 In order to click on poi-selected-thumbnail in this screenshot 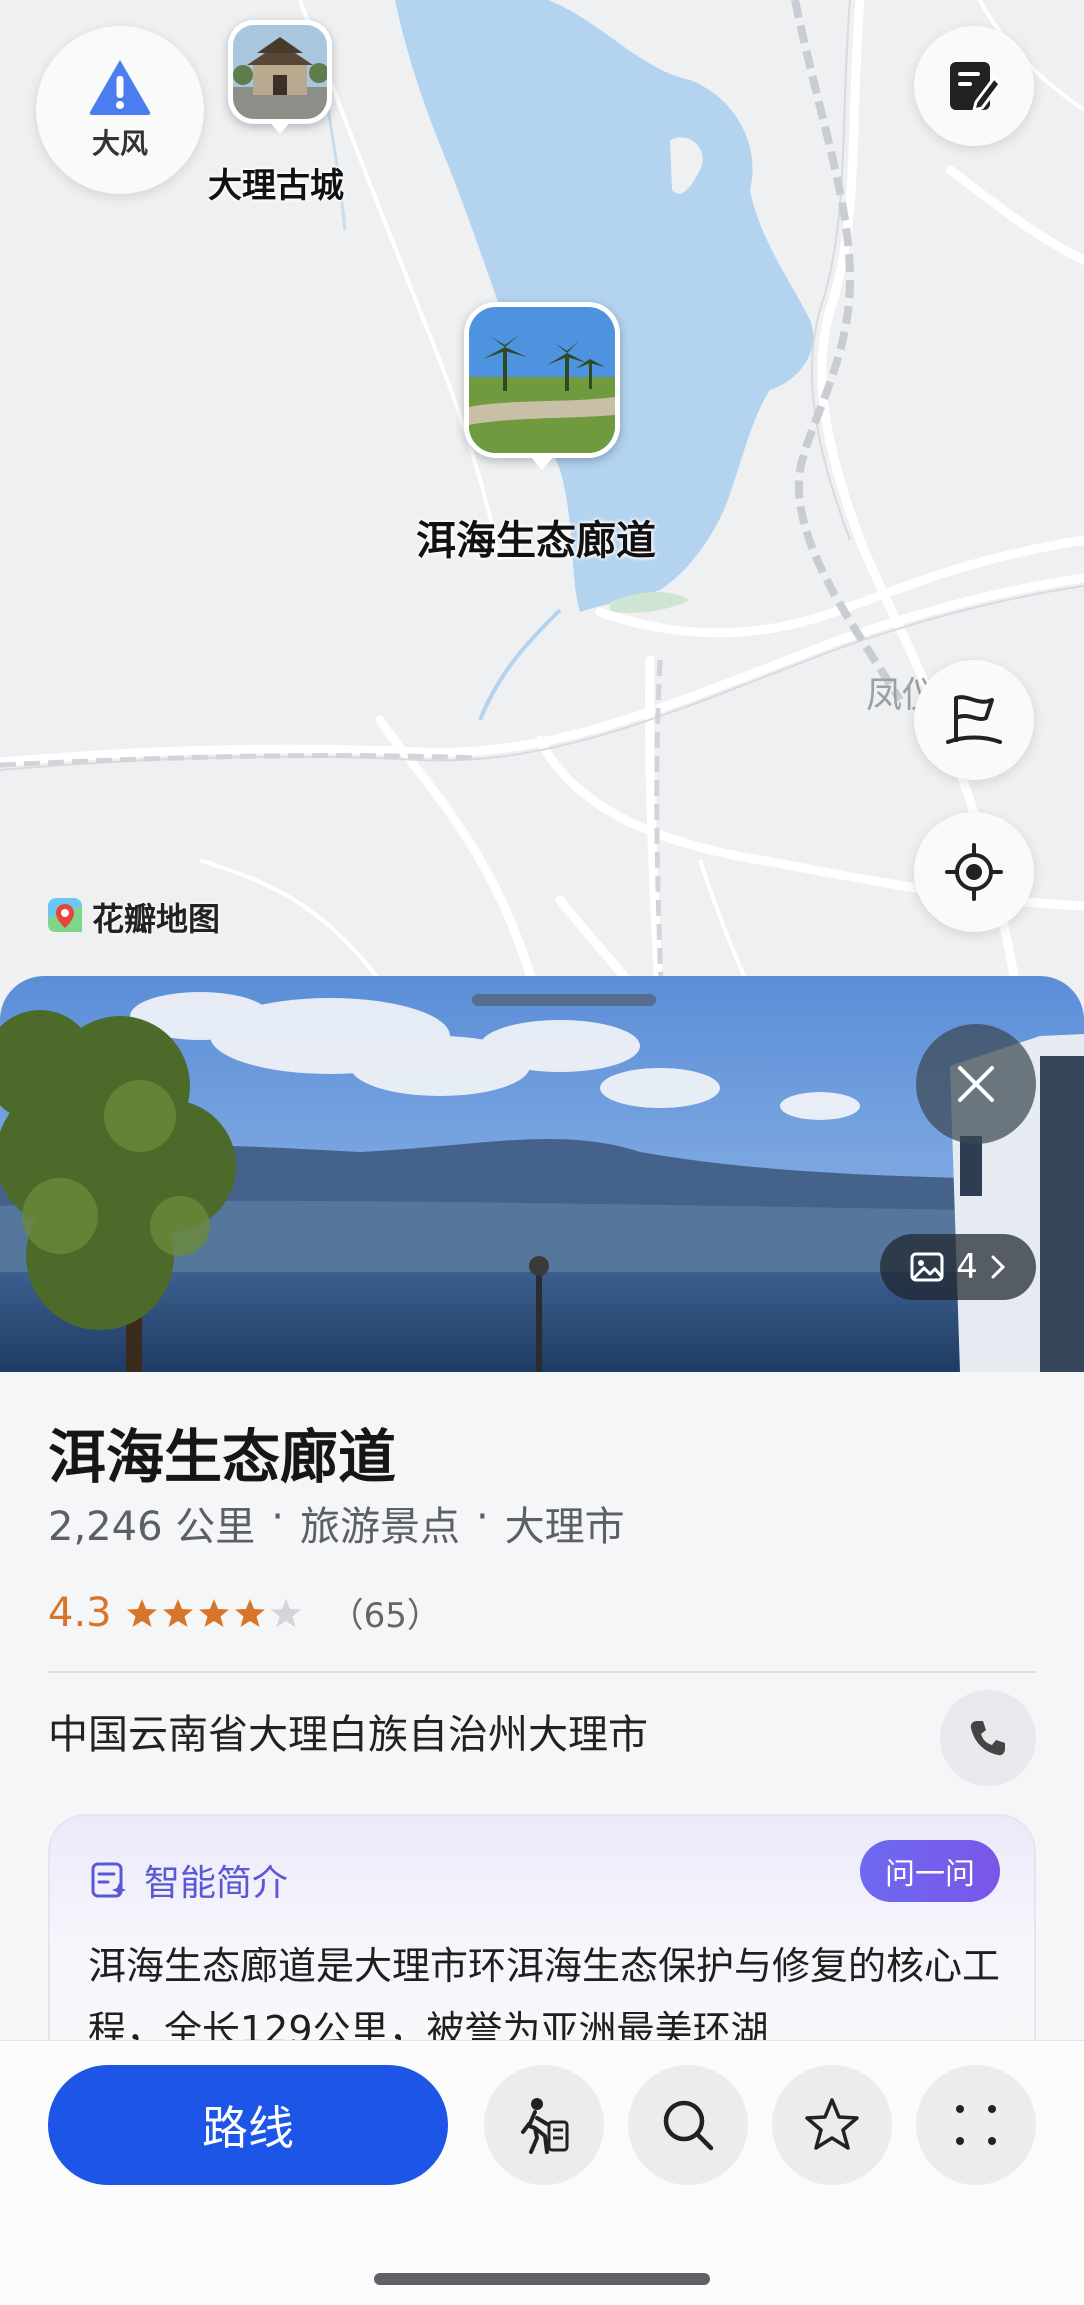, I will do `click(542, 380)`.